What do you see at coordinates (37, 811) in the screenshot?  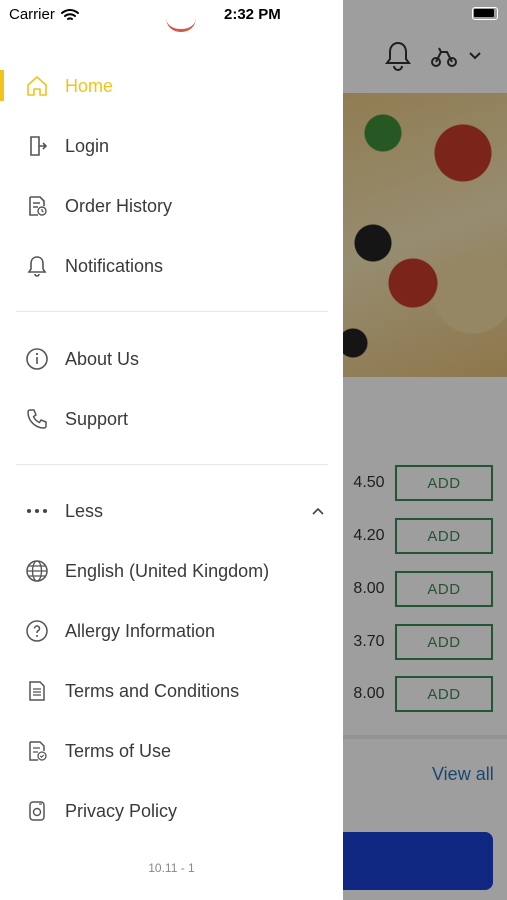 I see `privacy-icon` at bounding box center [37, 811].